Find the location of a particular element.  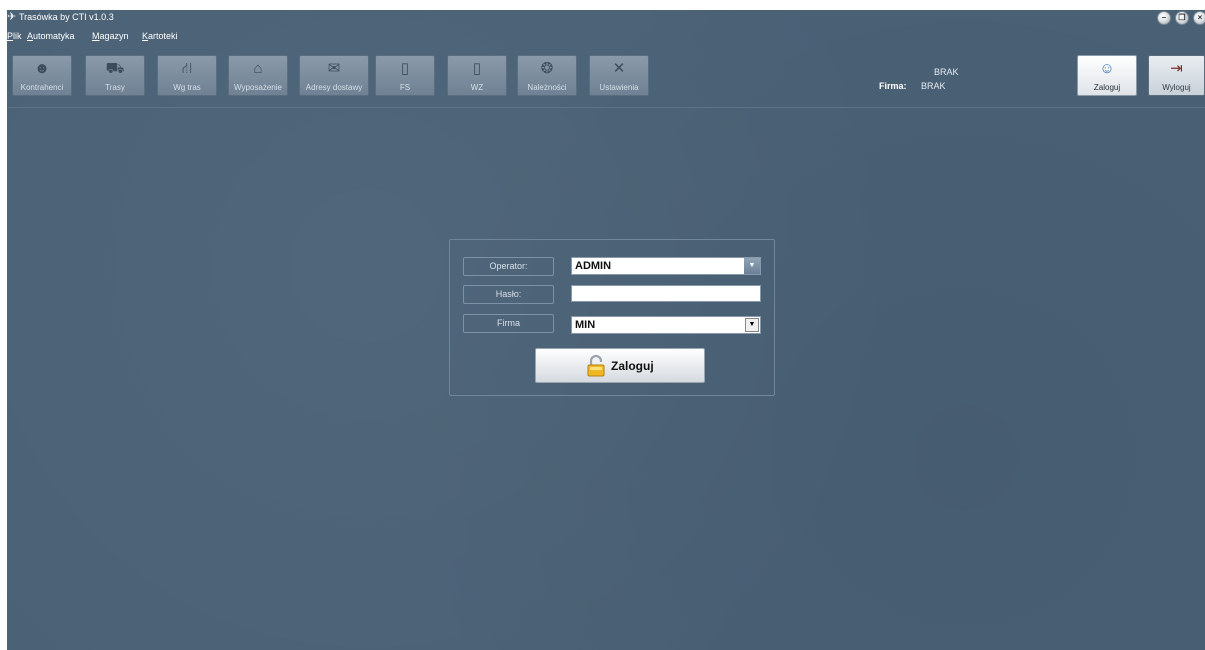

minimize-button: – is located at coordinates (1164, 18).